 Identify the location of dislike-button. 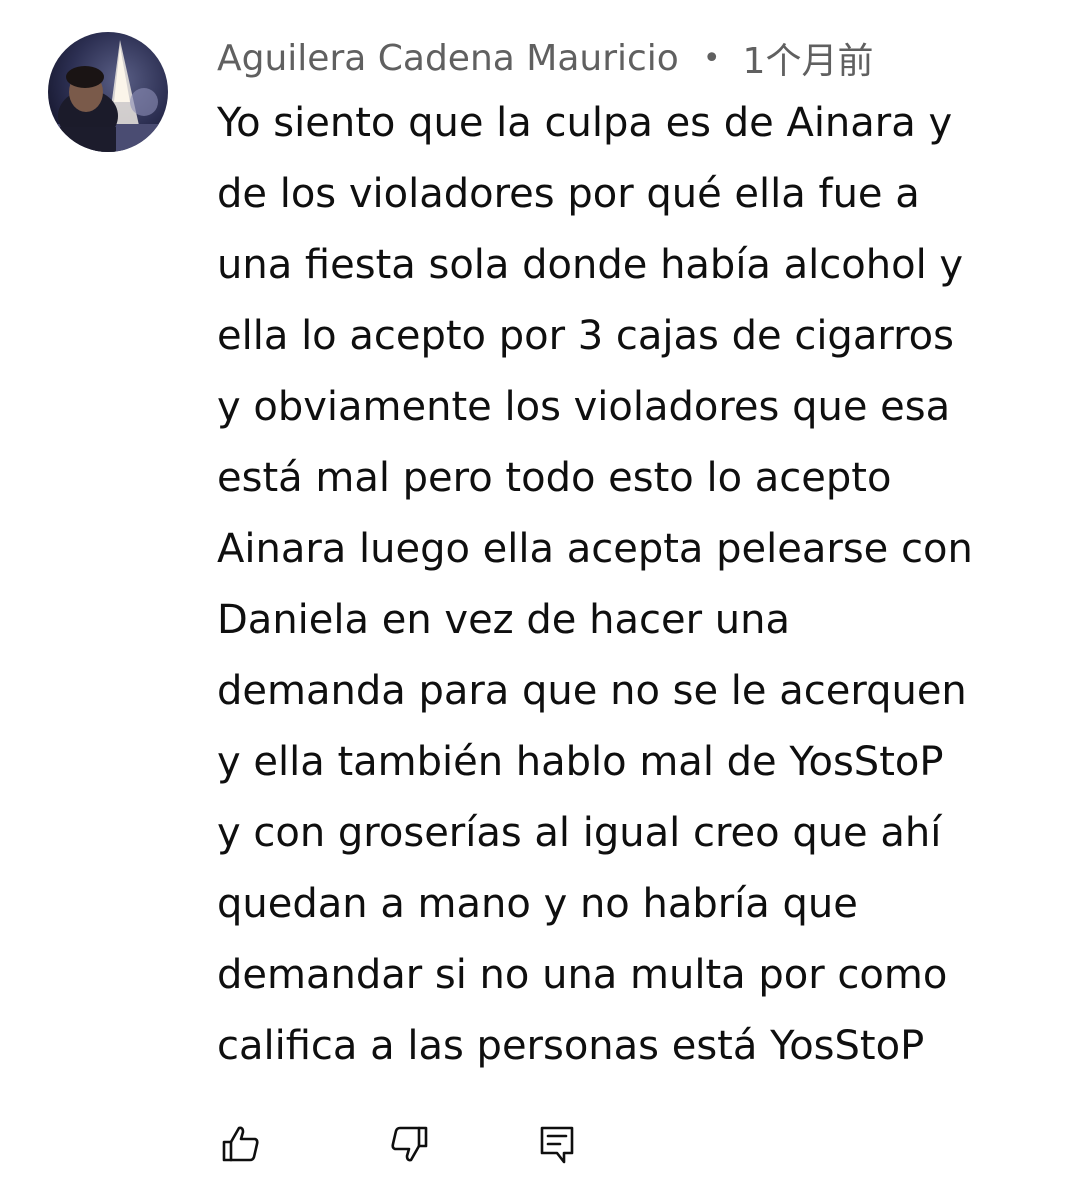
(409, 1144).